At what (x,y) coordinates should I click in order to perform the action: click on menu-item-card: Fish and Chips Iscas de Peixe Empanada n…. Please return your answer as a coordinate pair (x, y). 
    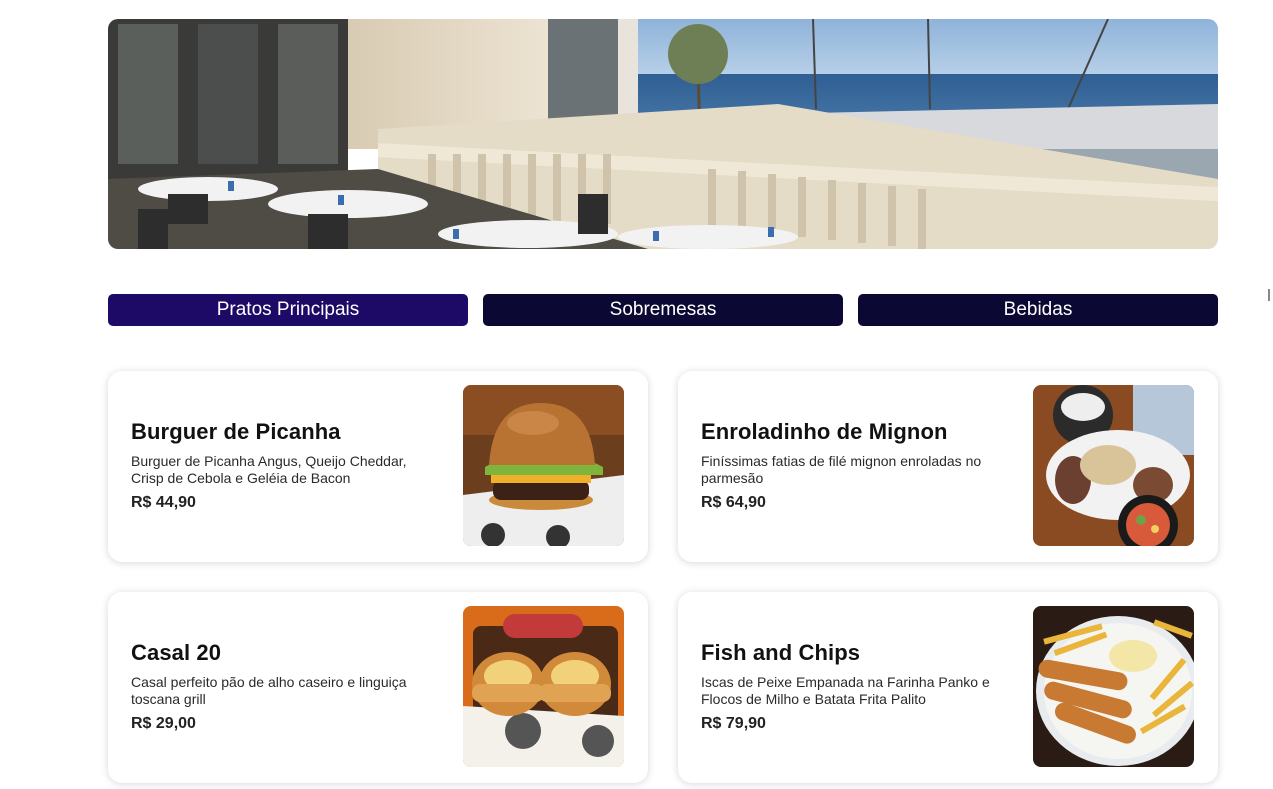
    Looking at the image, I should click on (948, 687).